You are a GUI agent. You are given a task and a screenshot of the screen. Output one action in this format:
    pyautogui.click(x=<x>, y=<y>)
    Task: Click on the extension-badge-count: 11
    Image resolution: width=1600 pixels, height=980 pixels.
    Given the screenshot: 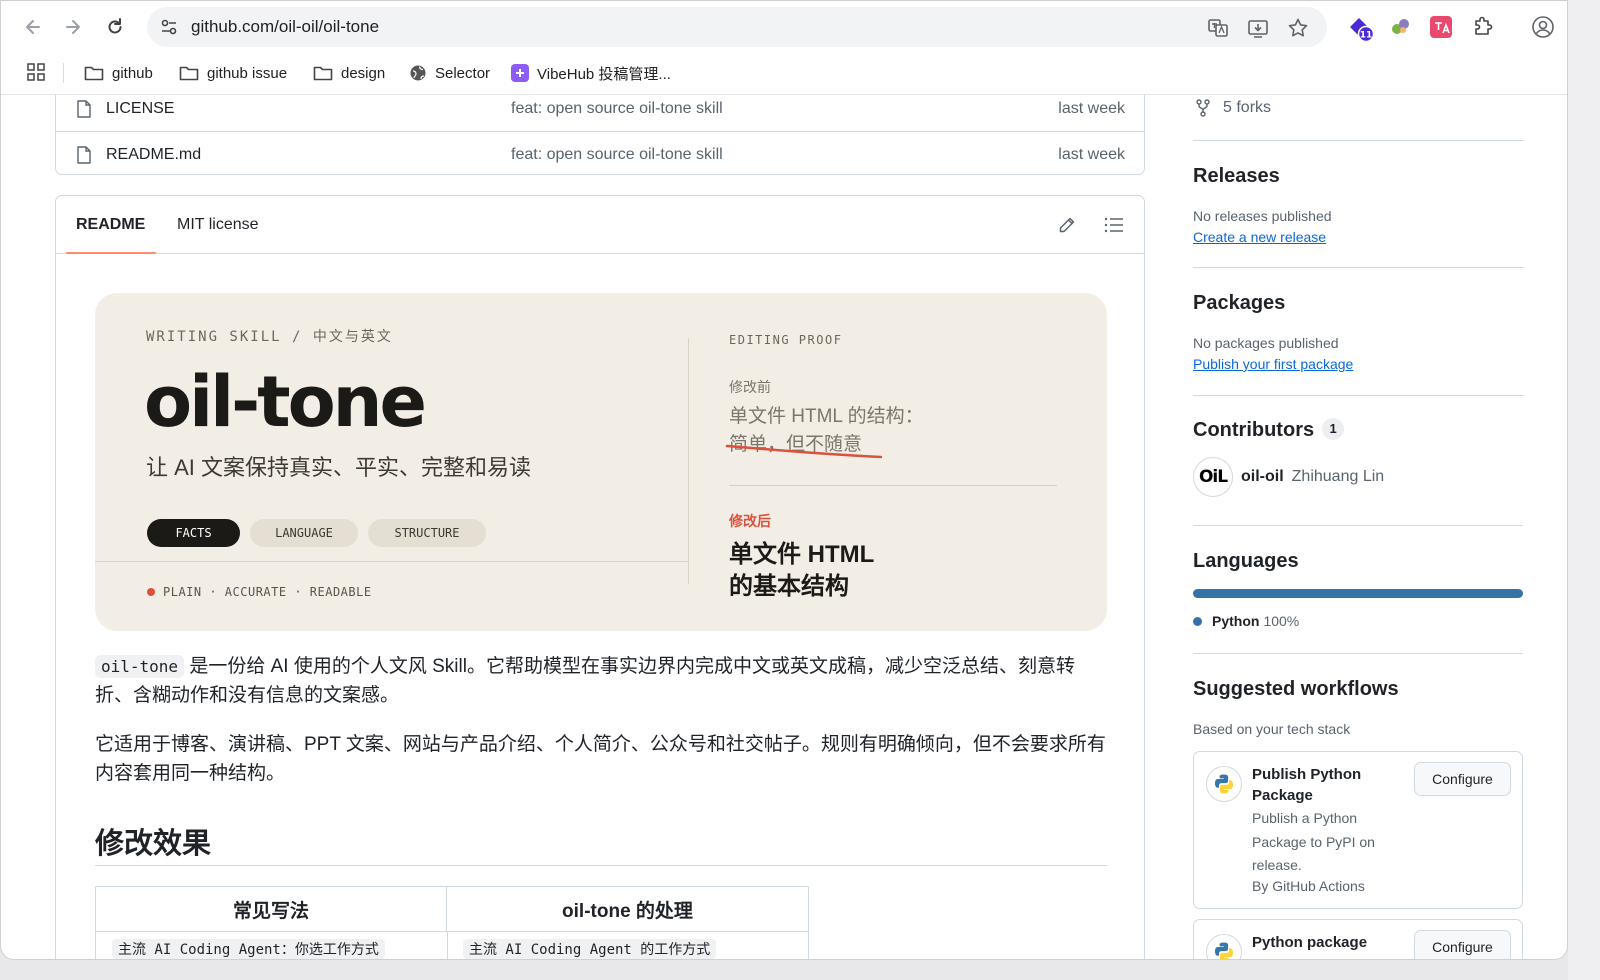 What is the action you would take?
    pyautogui.click(x=1366, y=36)
    